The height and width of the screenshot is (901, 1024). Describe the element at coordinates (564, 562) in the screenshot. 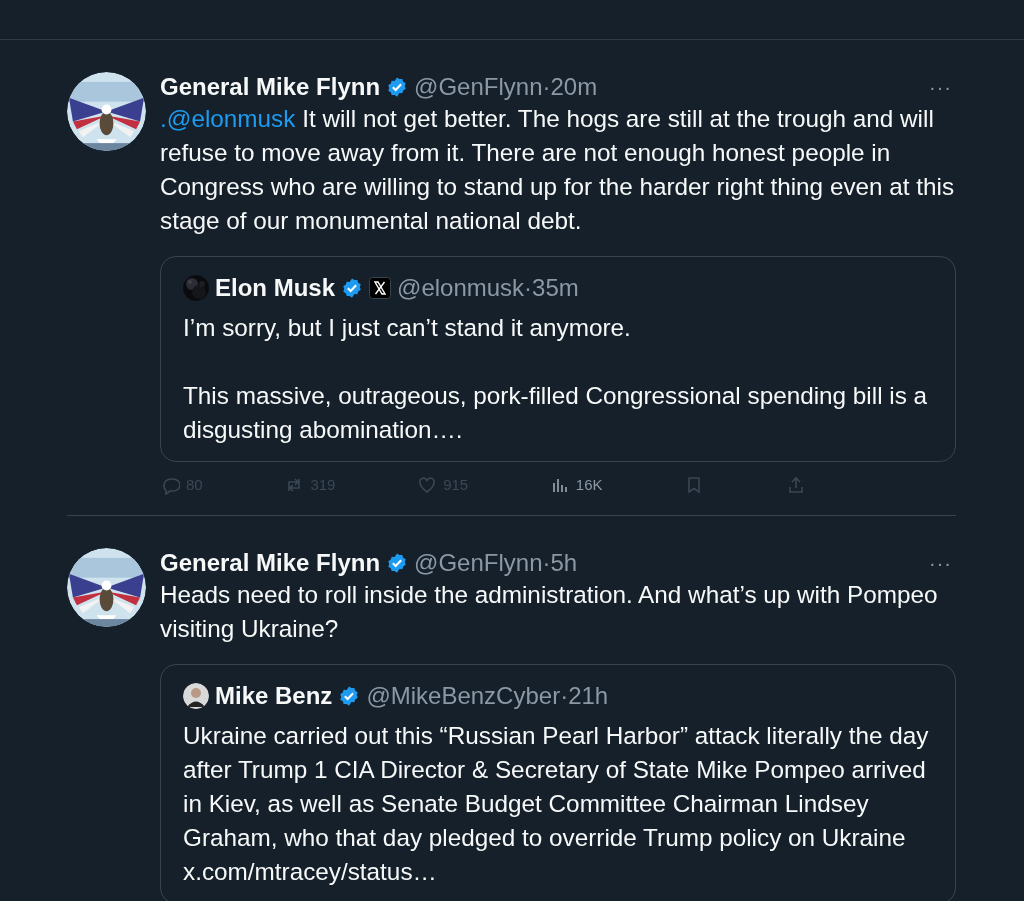

I see `timestamp: 5h` at that location.